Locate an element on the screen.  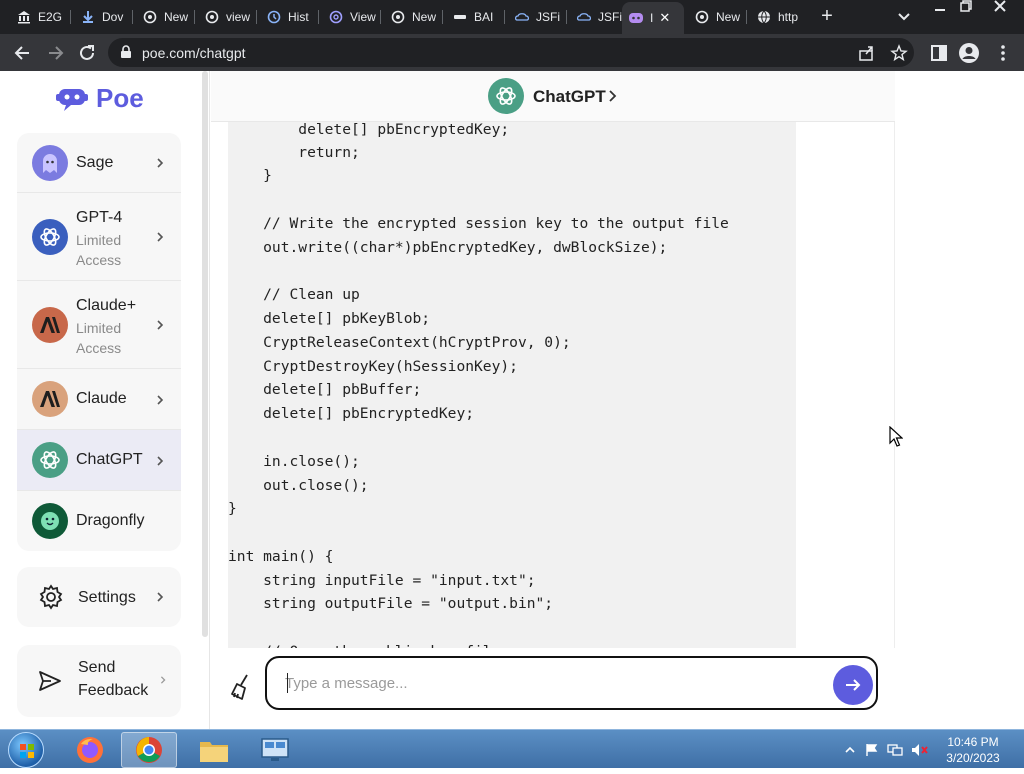
bot-name: Claude+ is located at coordinates (106, 305).